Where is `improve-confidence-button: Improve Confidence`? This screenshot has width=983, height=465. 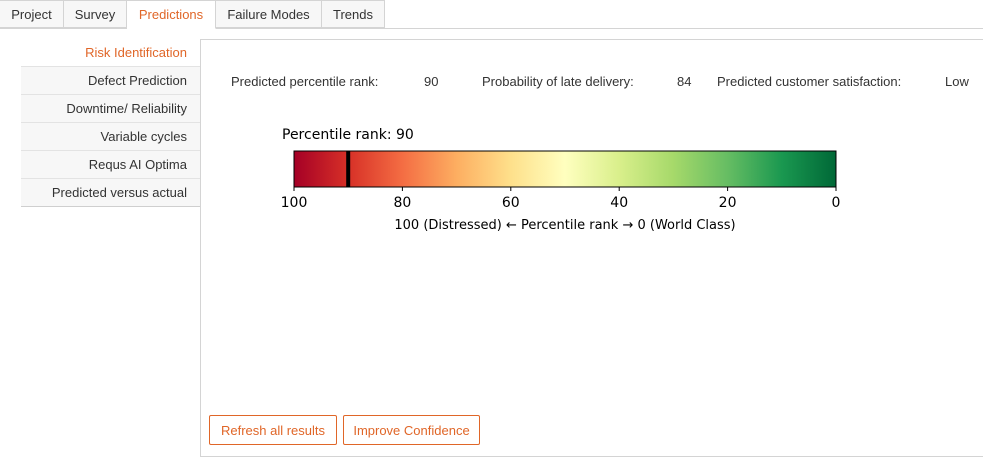 improve-confidence-button: Improve Confidence is located at coordinates (411, 430).